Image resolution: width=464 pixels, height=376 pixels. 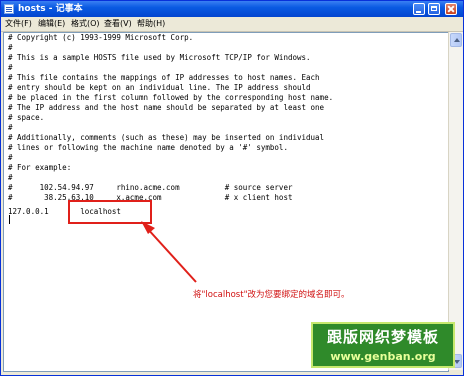 I want to click on menu-file: 文件(F), so click(x=18, y=24).